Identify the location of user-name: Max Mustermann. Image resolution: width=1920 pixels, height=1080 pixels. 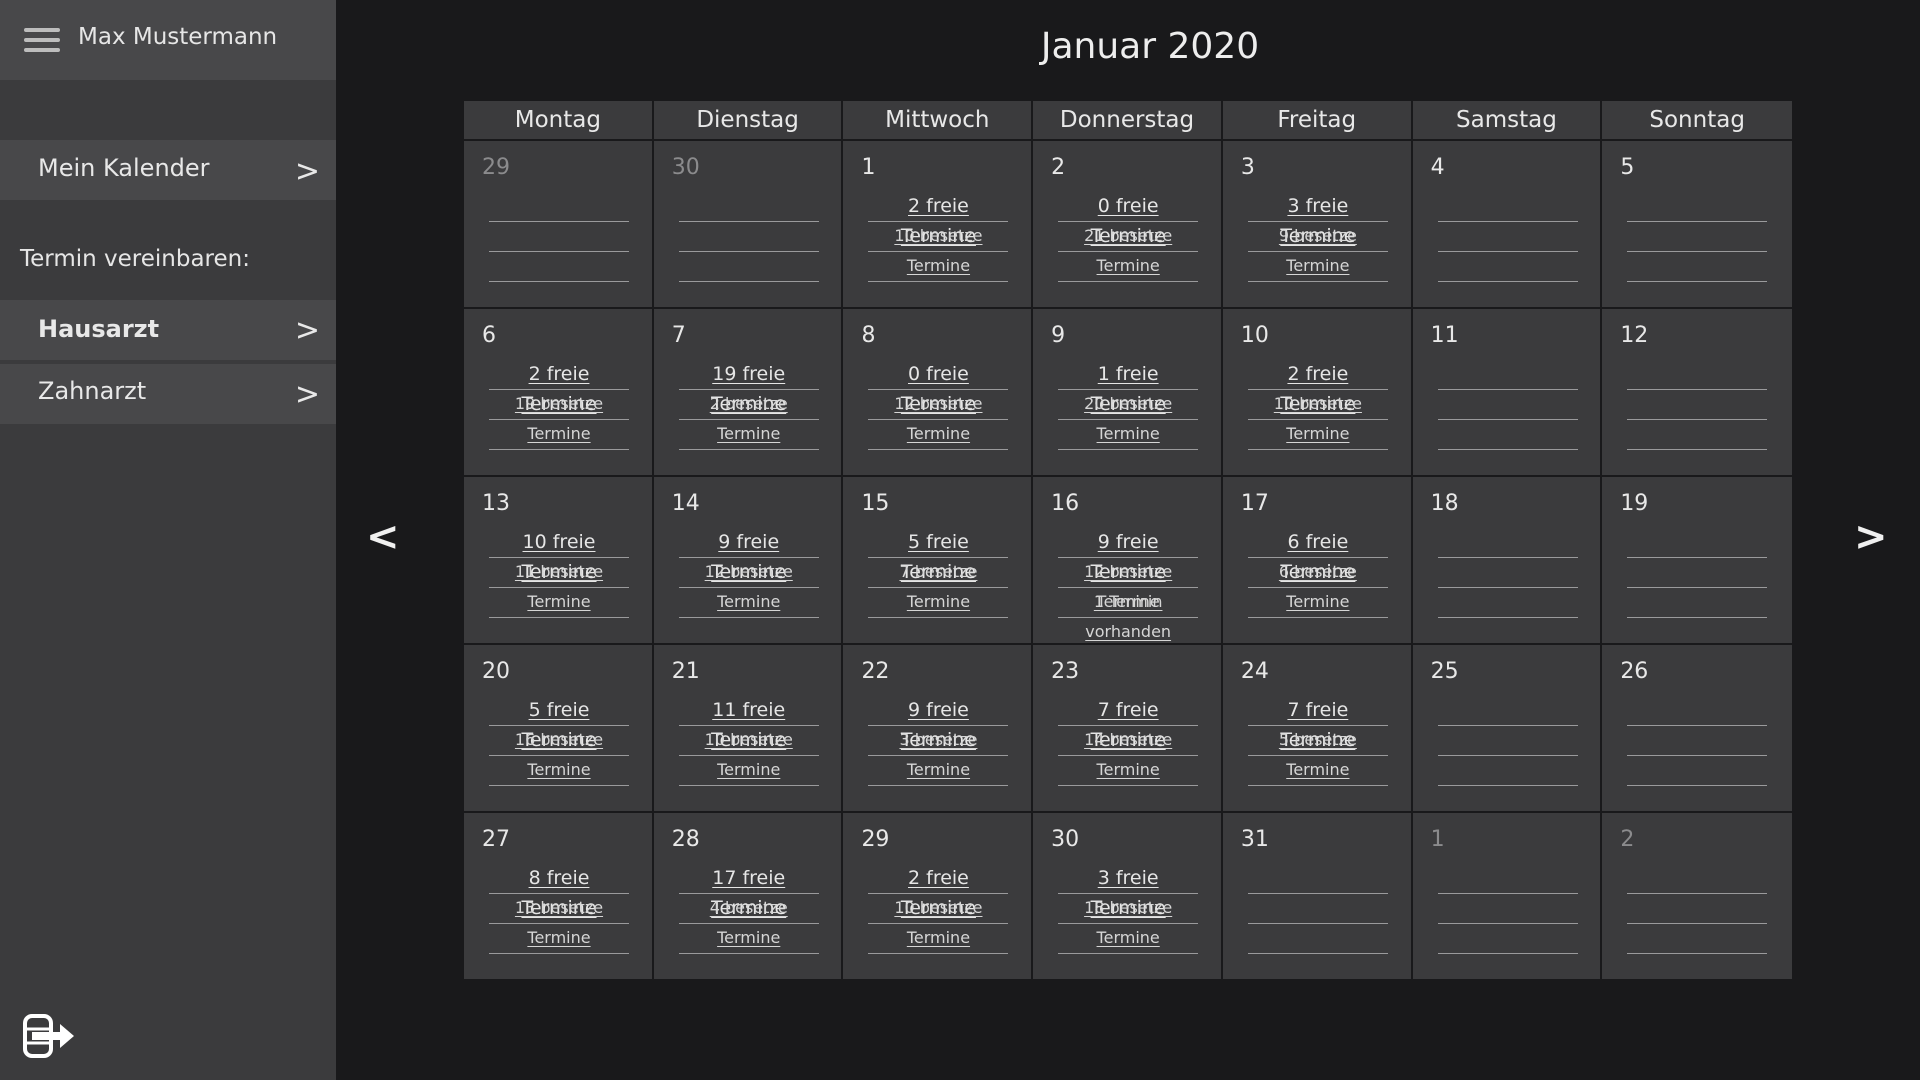
(178, 37).